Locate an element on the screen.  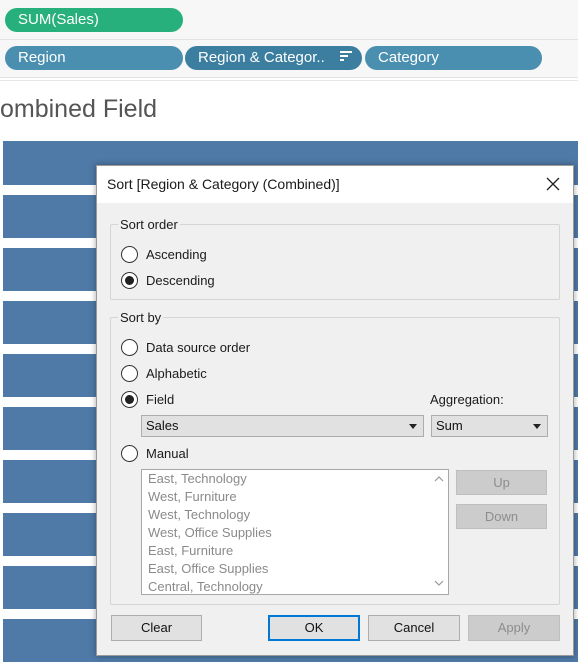
select-value: Sum is located at coordinates (449, 425).